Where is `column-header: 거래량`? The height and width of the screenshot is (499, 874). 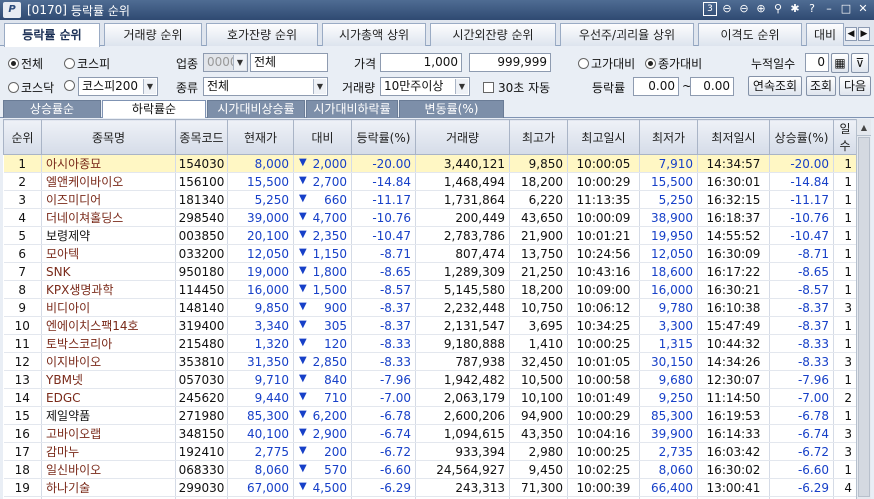 column-header: 거래량 is located at coordinates (462, 137).